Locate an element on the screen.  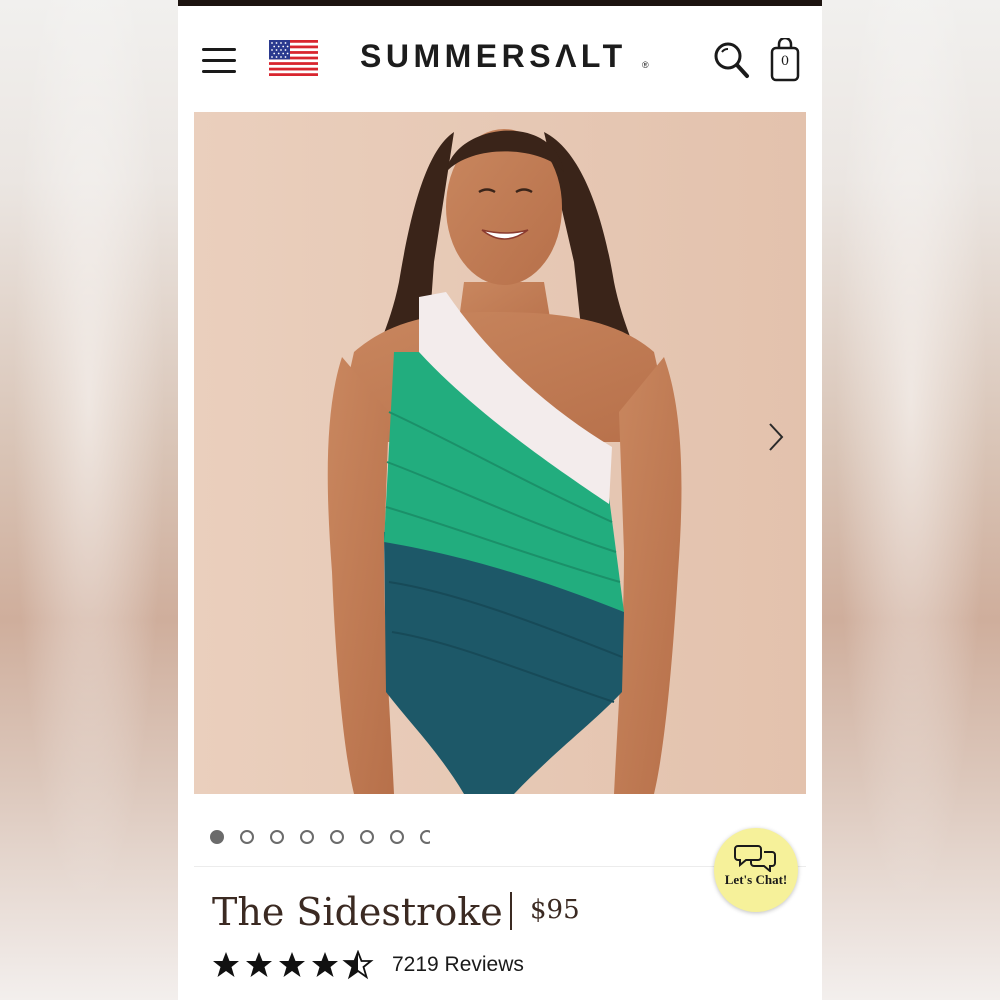
title-separator is located at coordinates (511, 911).